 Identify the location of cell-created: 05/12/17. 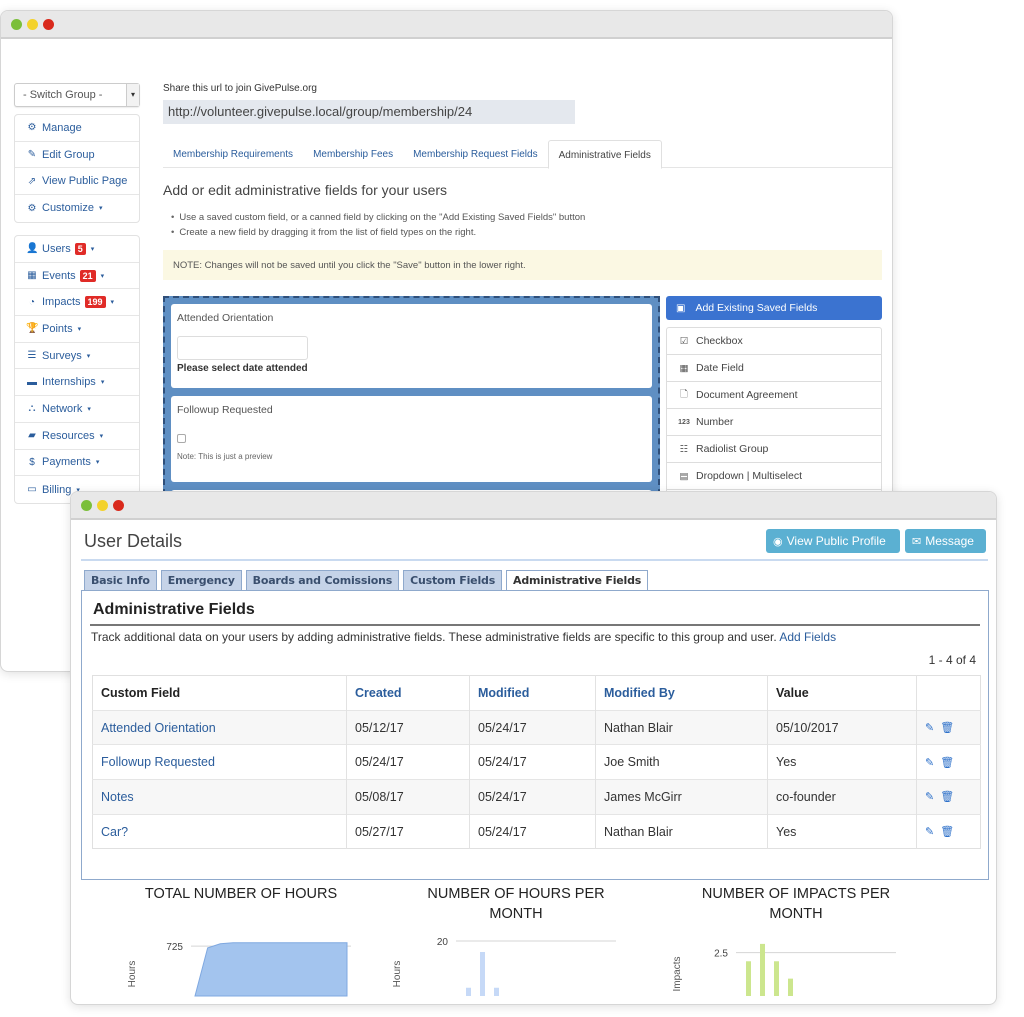
(408, 727).